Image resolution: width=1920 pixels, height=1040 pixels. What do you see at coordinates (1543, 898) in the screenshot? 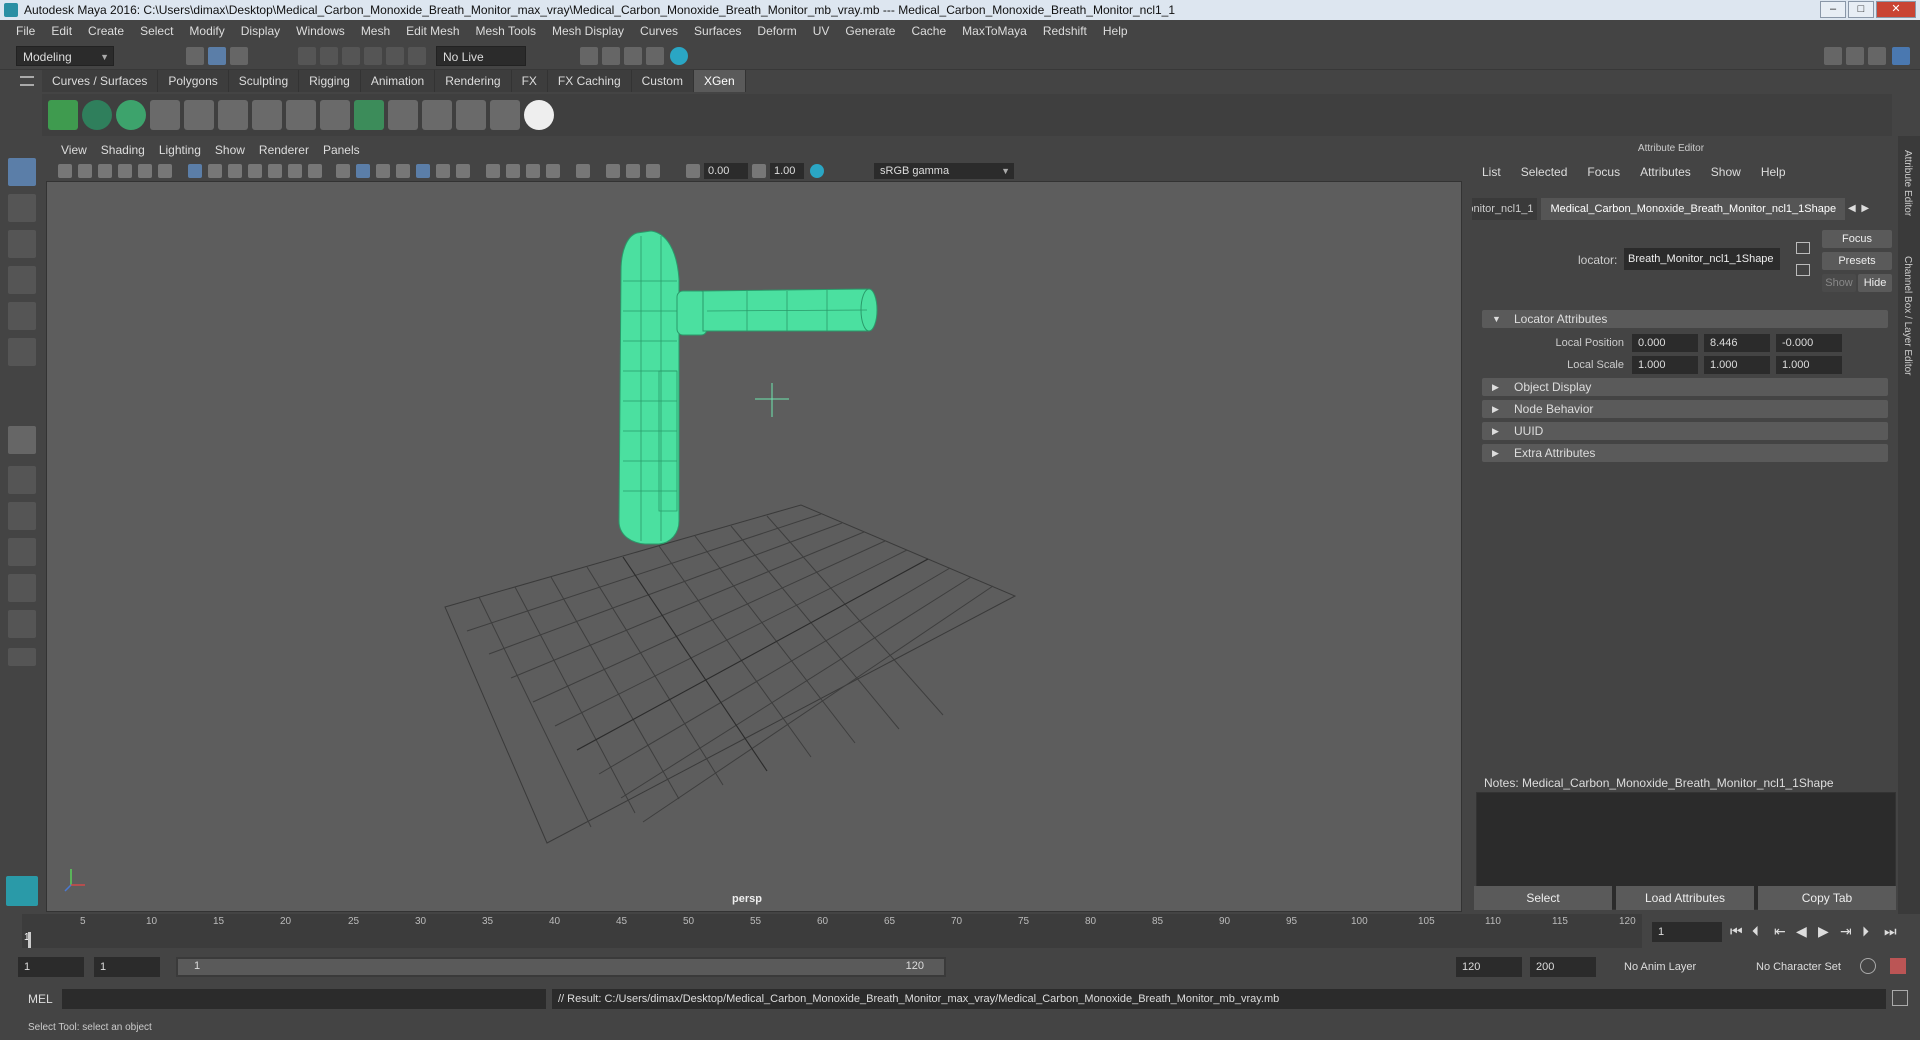
I see `select-button: Select` at bounding box center [1543, 898].